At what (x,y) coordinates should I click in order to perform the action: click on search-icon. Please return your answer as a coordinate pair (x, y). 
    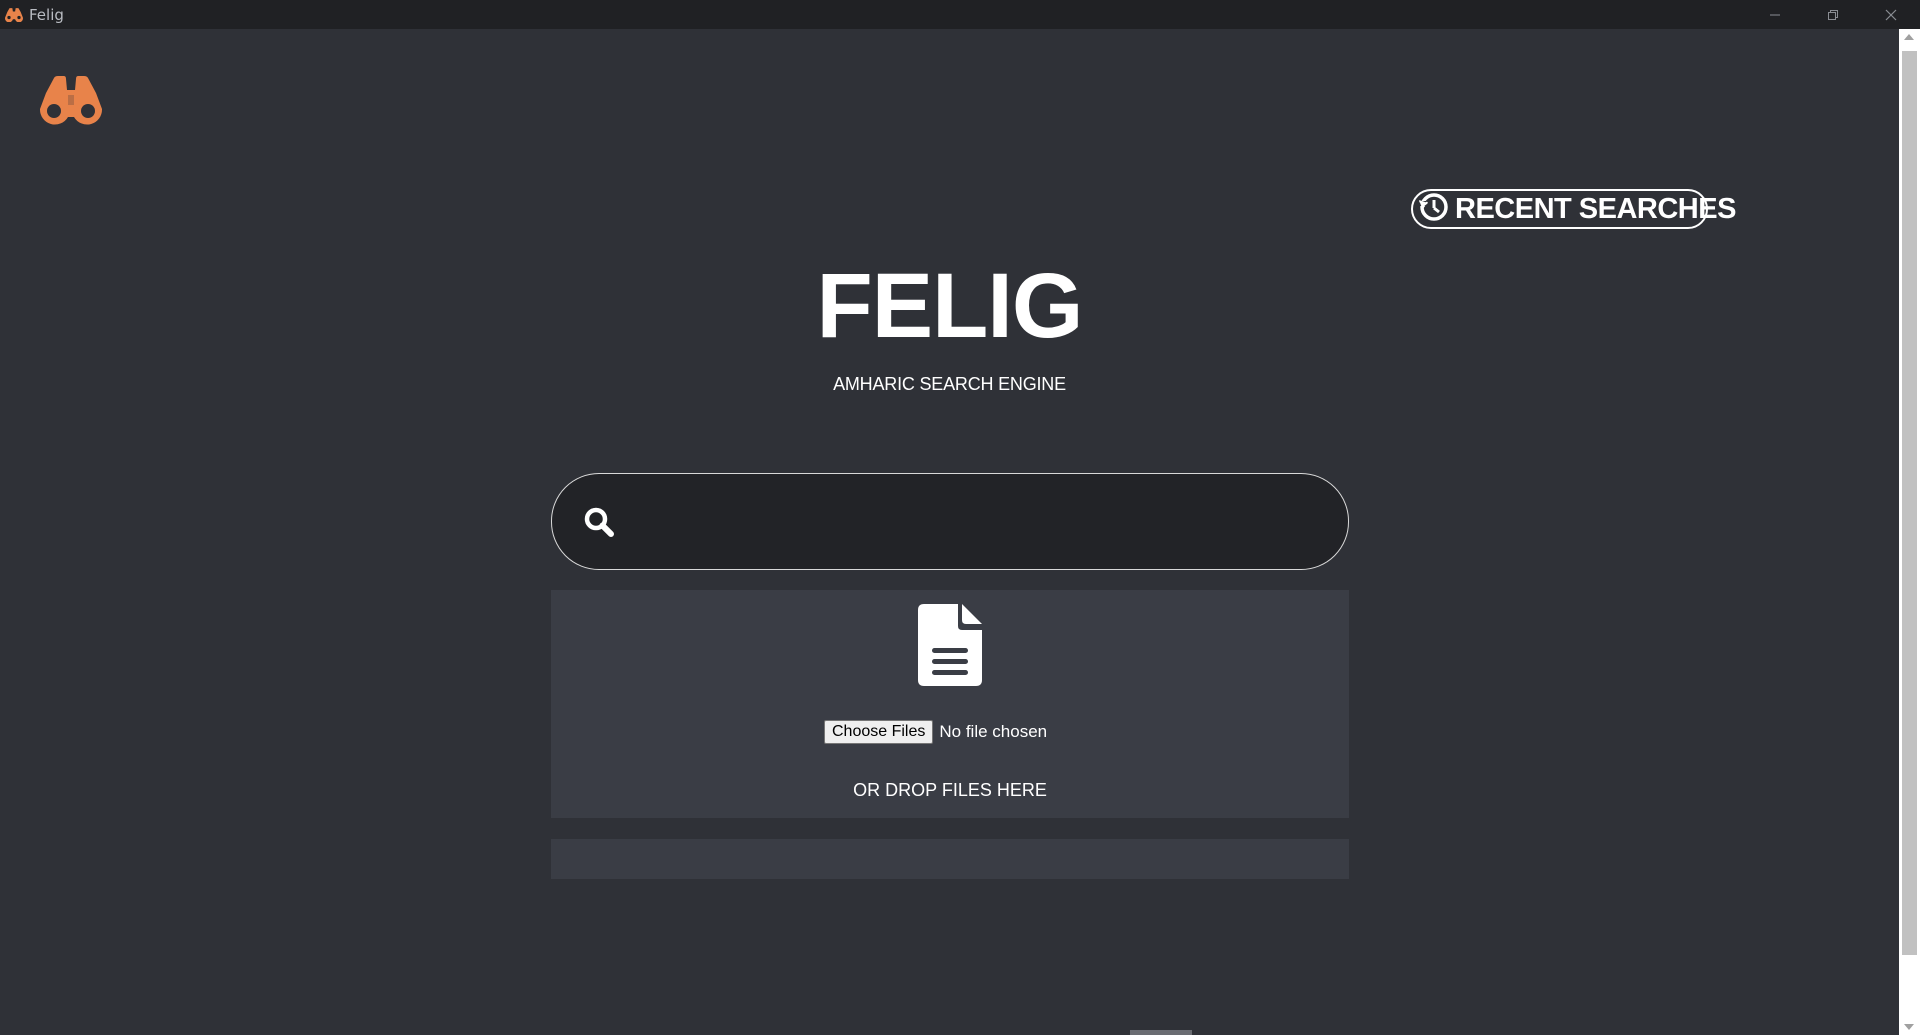
    Looking at the image, I should click on (599, 522).